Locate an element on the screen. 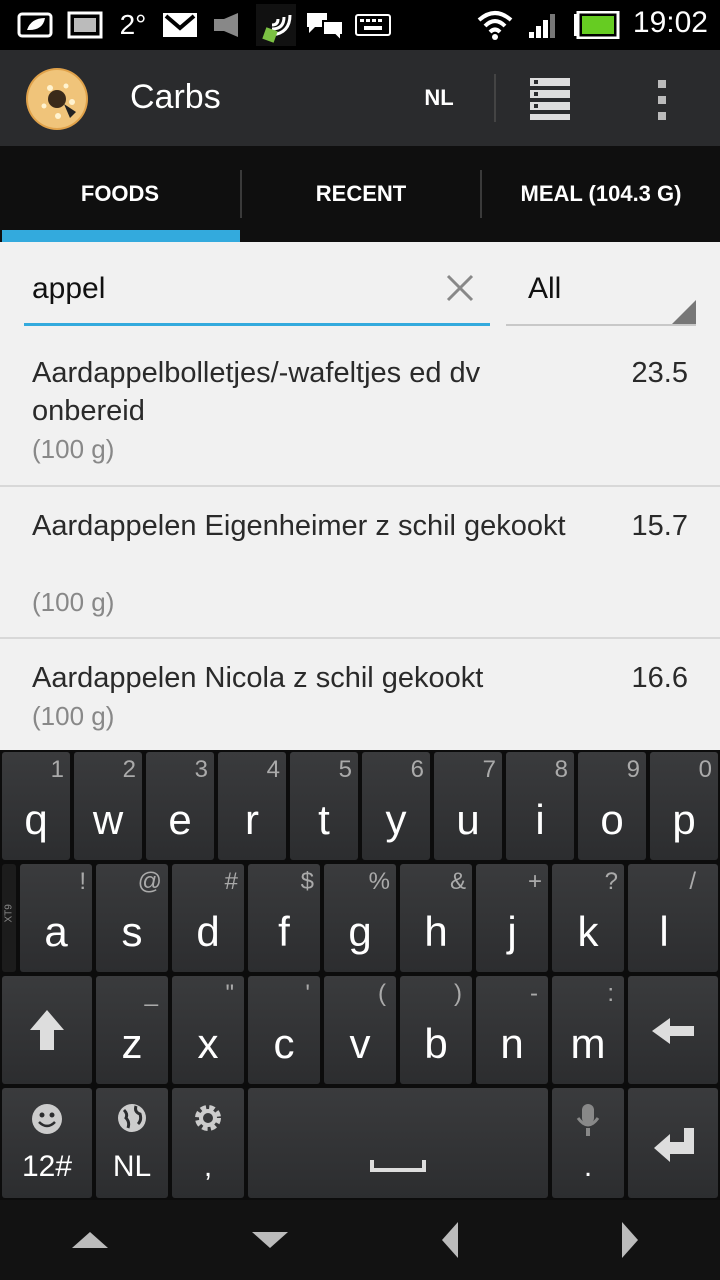 The height and width of the screenshot is (1280, 720). search-row: appel All is located at coordinates (360, 288).